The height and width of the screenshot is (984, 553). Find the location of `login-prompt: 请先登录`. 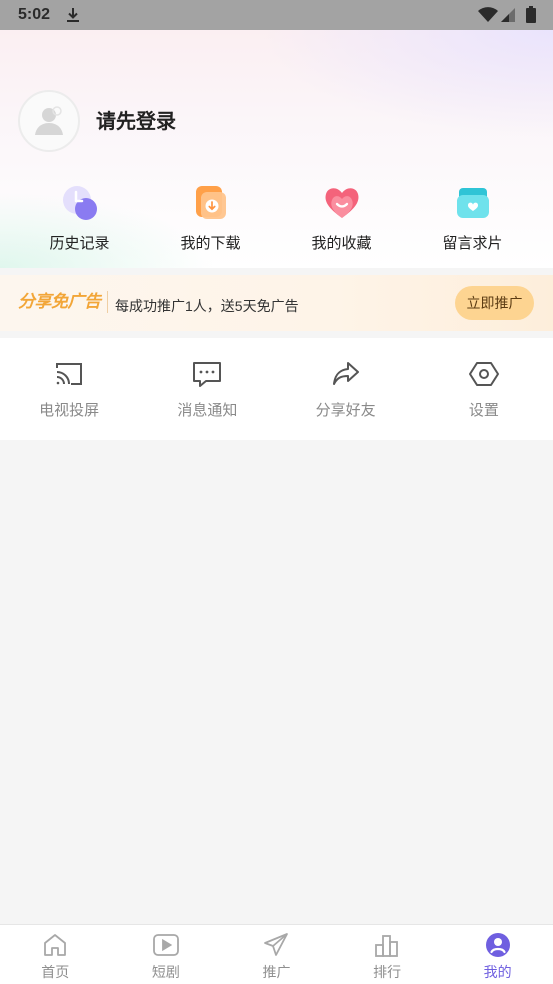

login-prompt: 请先登录 is located at coordinates (136, 122).